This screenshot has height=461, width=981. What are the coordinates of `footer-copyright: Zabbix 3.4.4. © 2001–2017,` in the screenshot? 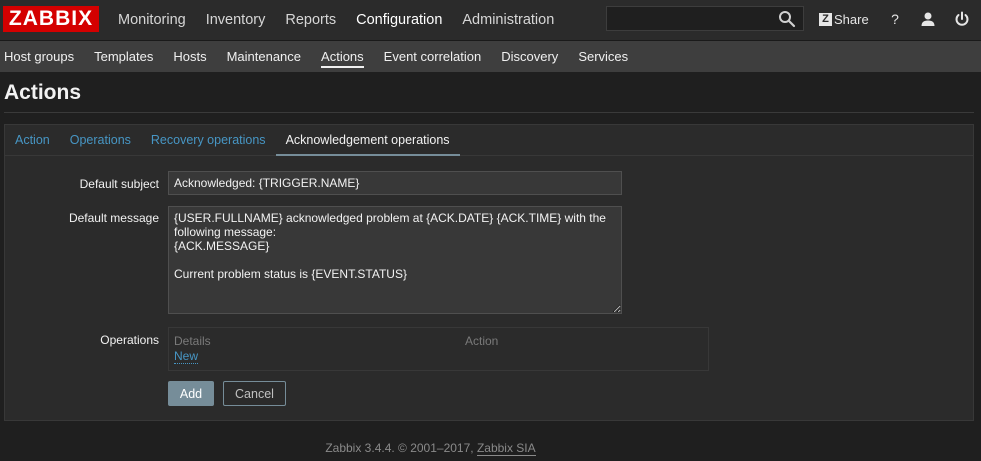 It's located at (401, 448).